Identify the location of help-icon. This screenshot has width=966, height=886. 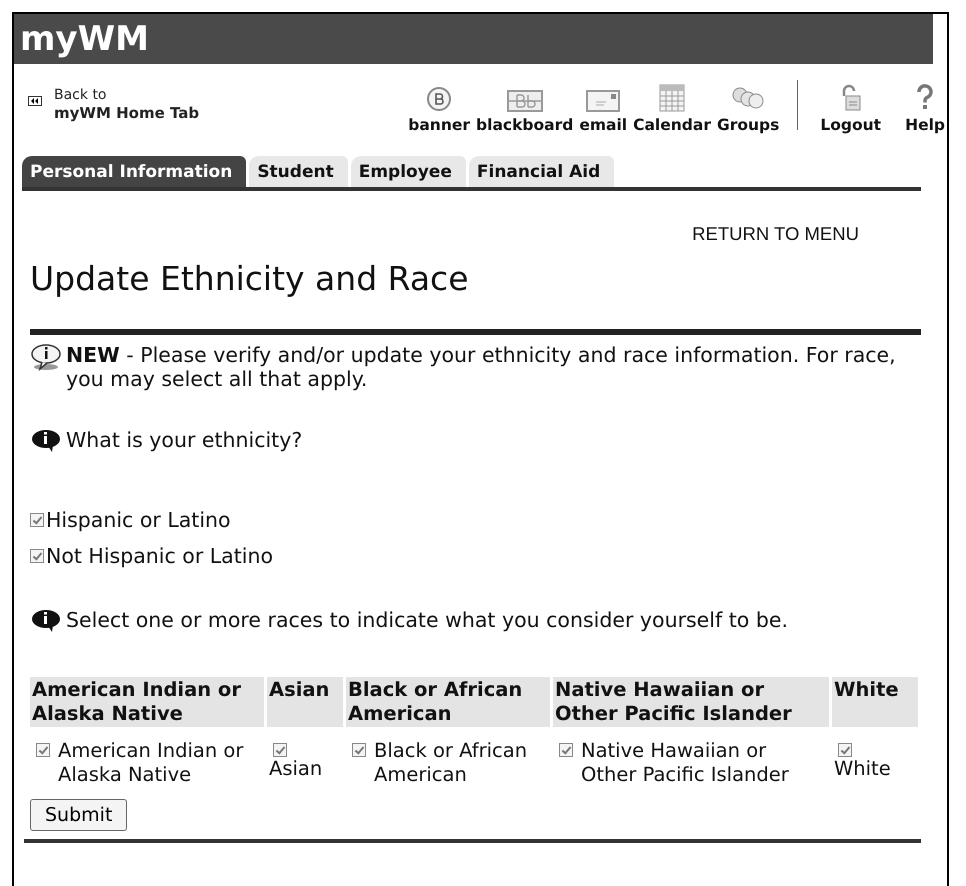
(925, 98).